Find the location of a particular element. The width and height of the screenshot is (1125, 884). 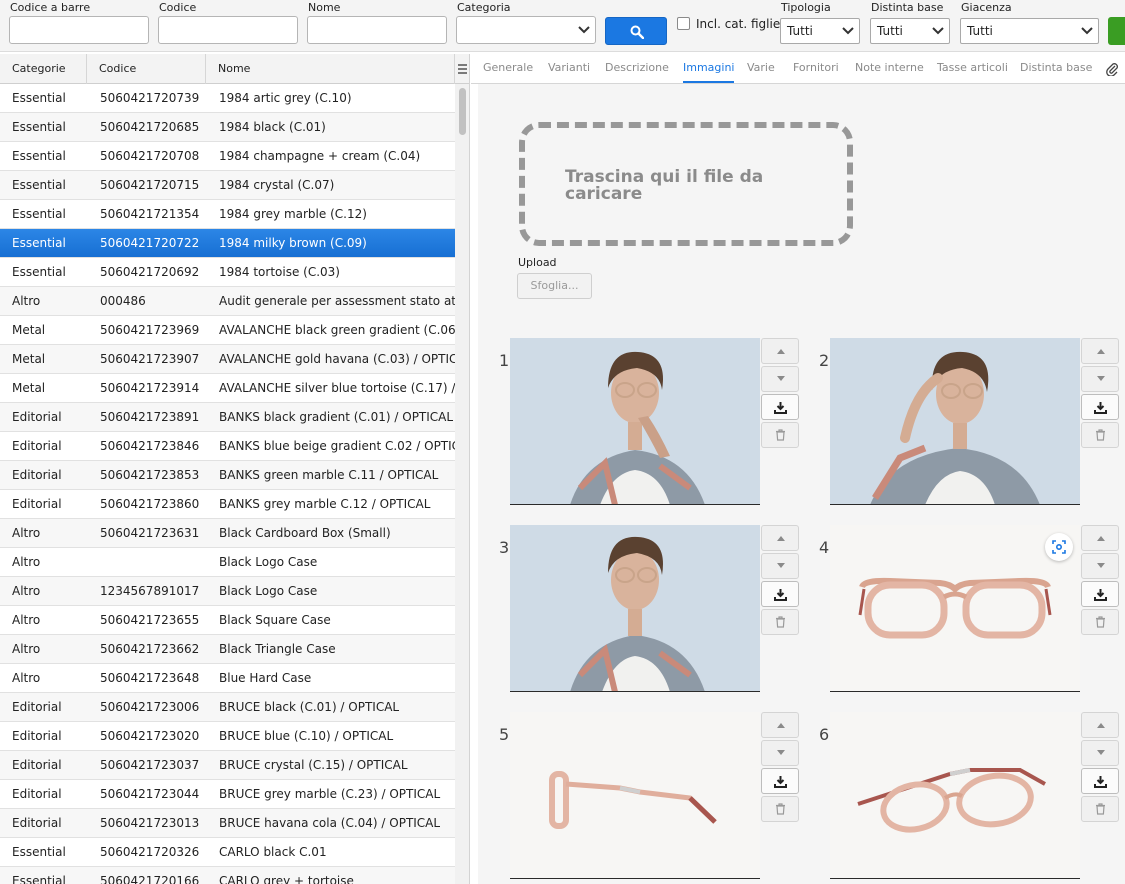

category-select is located at coordinates (526, 30).